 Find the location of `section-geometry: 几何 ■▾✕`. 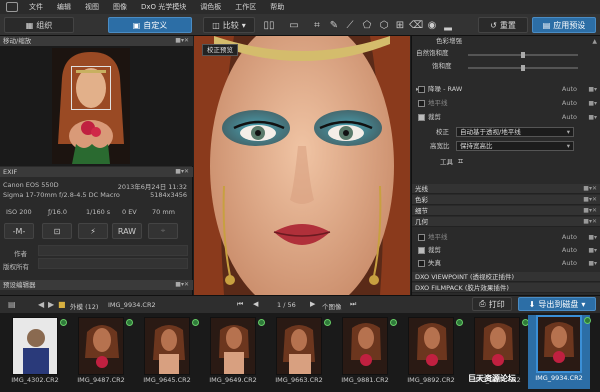

section-geometry: 几何 ■▾✕ is located at coordinates (506, 222).